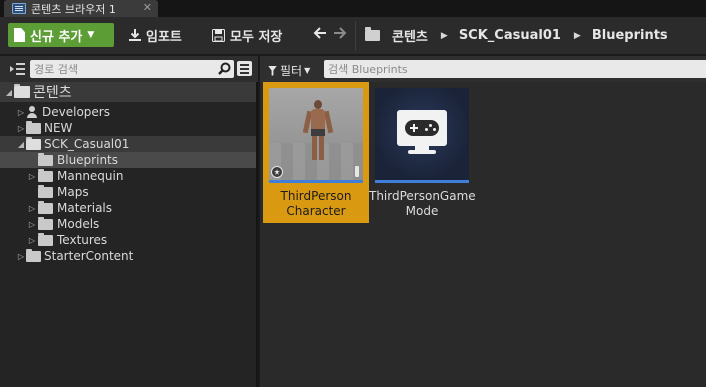 This screenshot has height=387, width=706. I want to click on path-search-row, so click(129, 69).